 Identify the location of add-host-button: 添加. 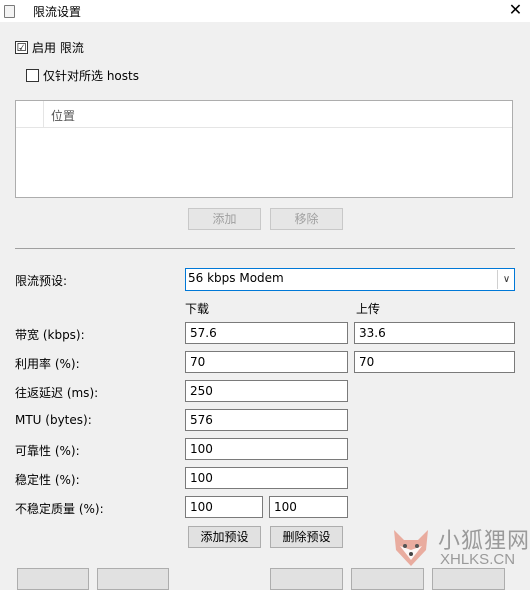
(224, 219).